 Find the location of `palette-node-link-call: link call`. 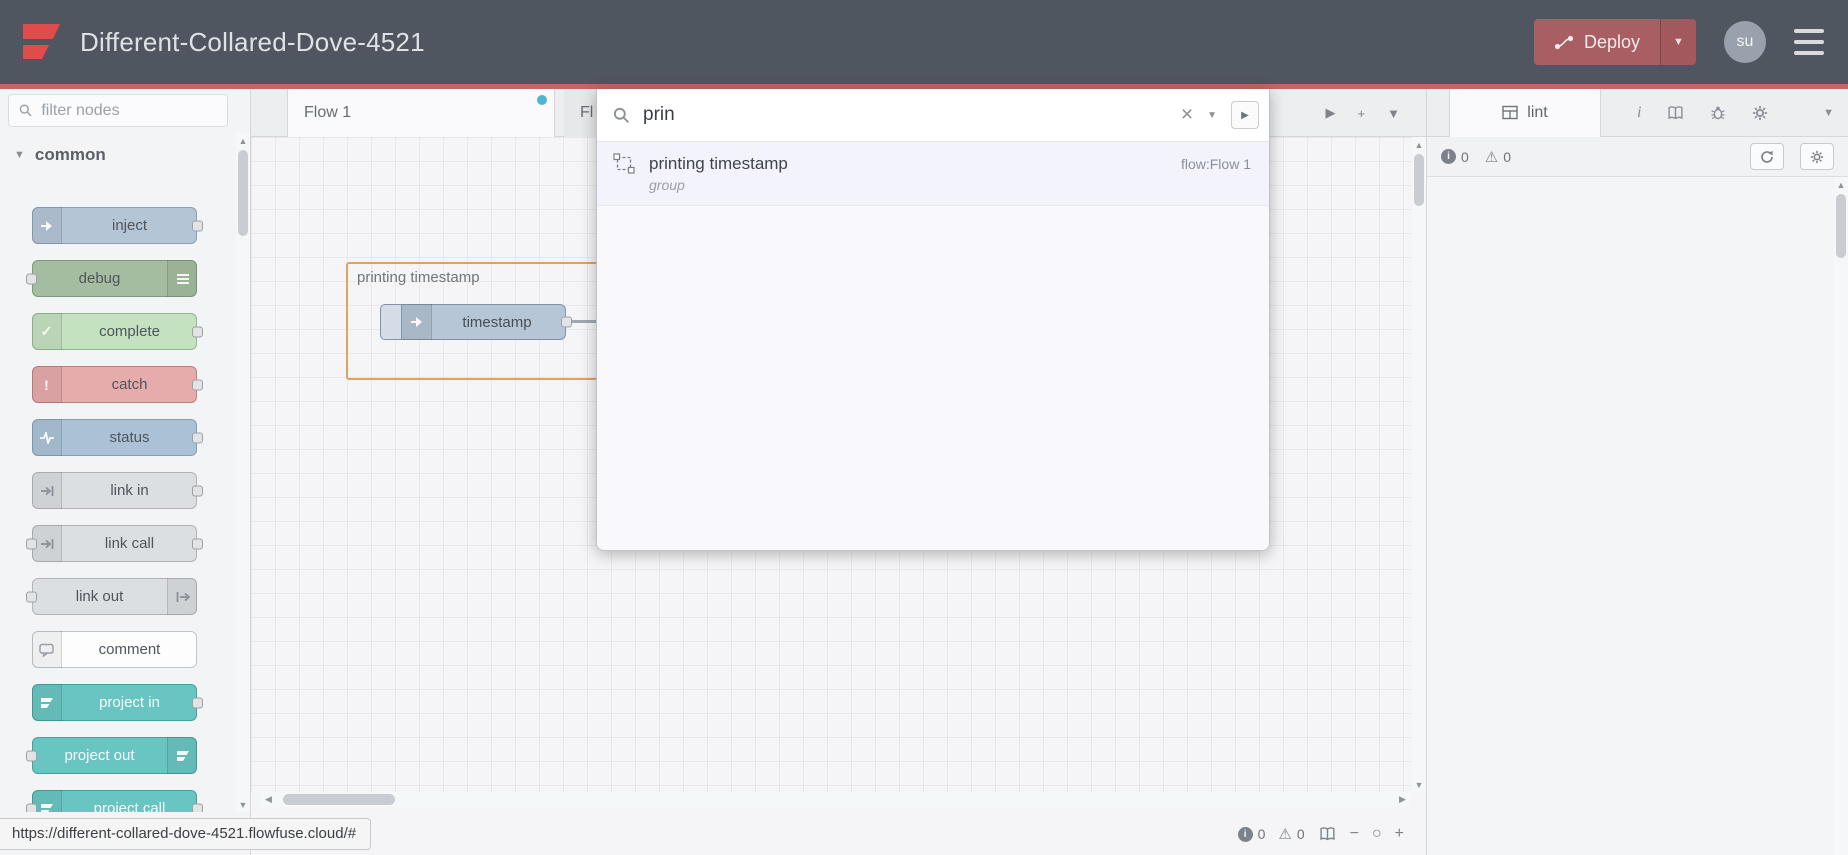

palette-node-link-call: link call is located at coordinates (114, 543).